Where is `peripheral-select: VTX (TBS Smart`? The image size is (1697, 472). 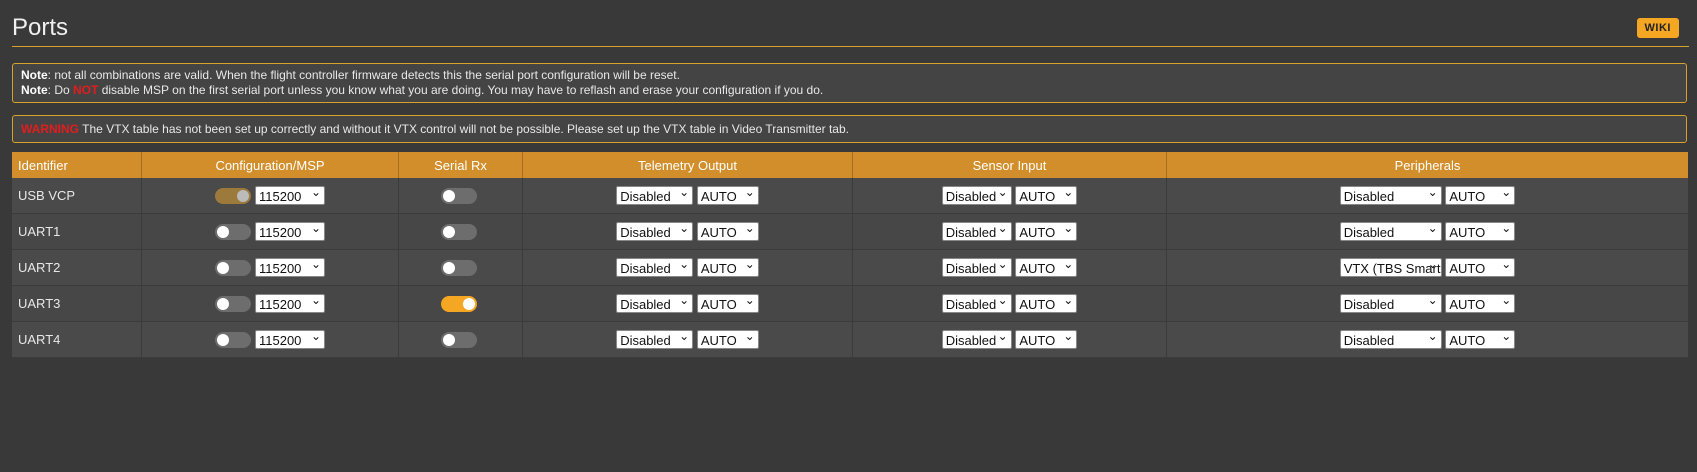
peripheral-select: VTX (TBS Smart is located at coordinates (1390, 267).